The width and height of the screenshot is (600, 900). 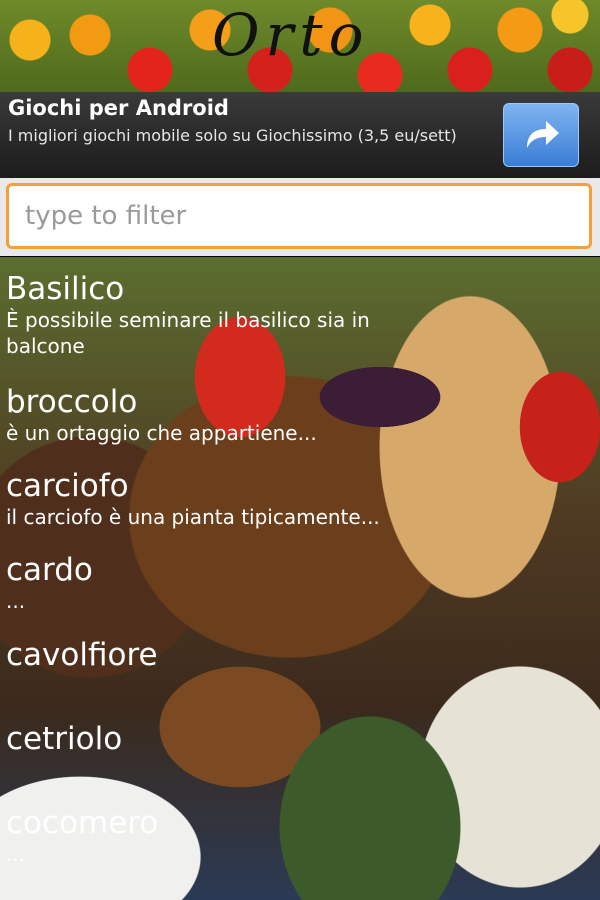 I want to click on item-title: carciofo, so click(x=67, y=486).